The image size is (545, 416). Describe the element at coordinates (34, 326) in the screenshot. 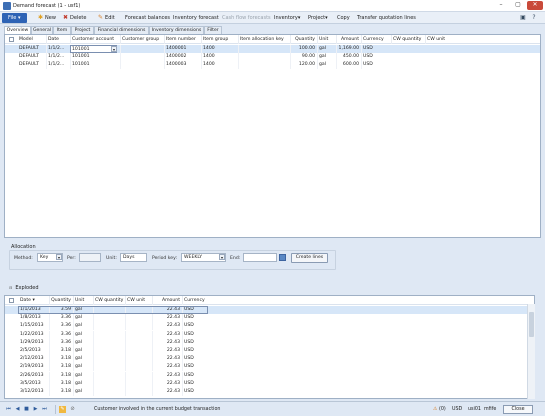

I see `cell-date: 1/15/2013` at that location.